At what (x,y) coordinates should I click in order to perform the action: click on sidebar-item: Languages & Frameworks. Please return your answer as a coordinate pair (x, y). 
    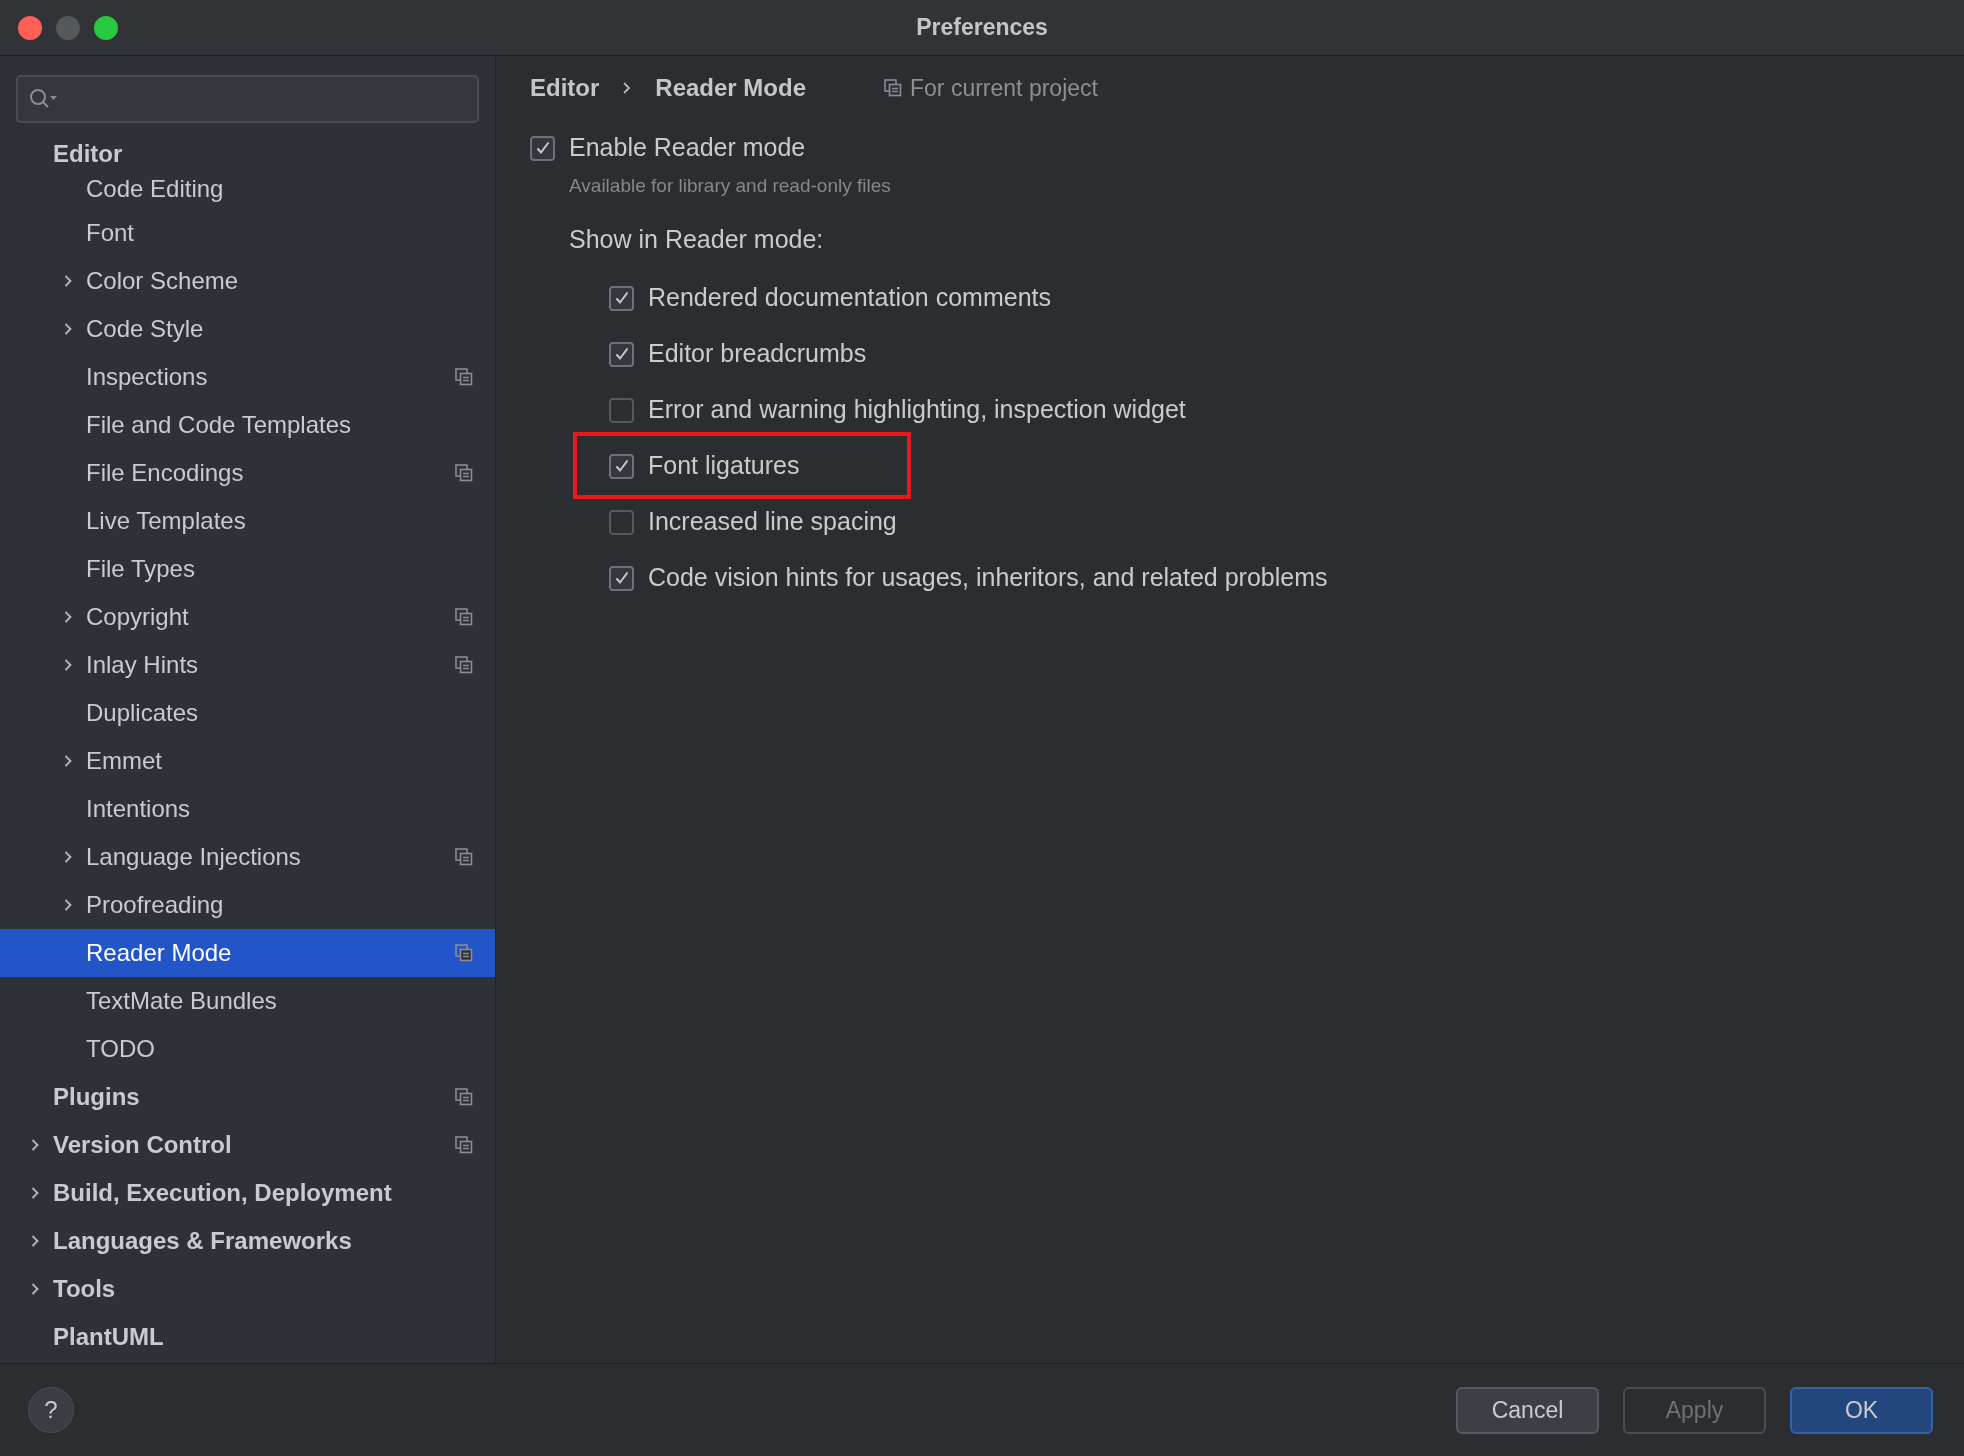
    Looking at the image, I should click on (247, 1241).